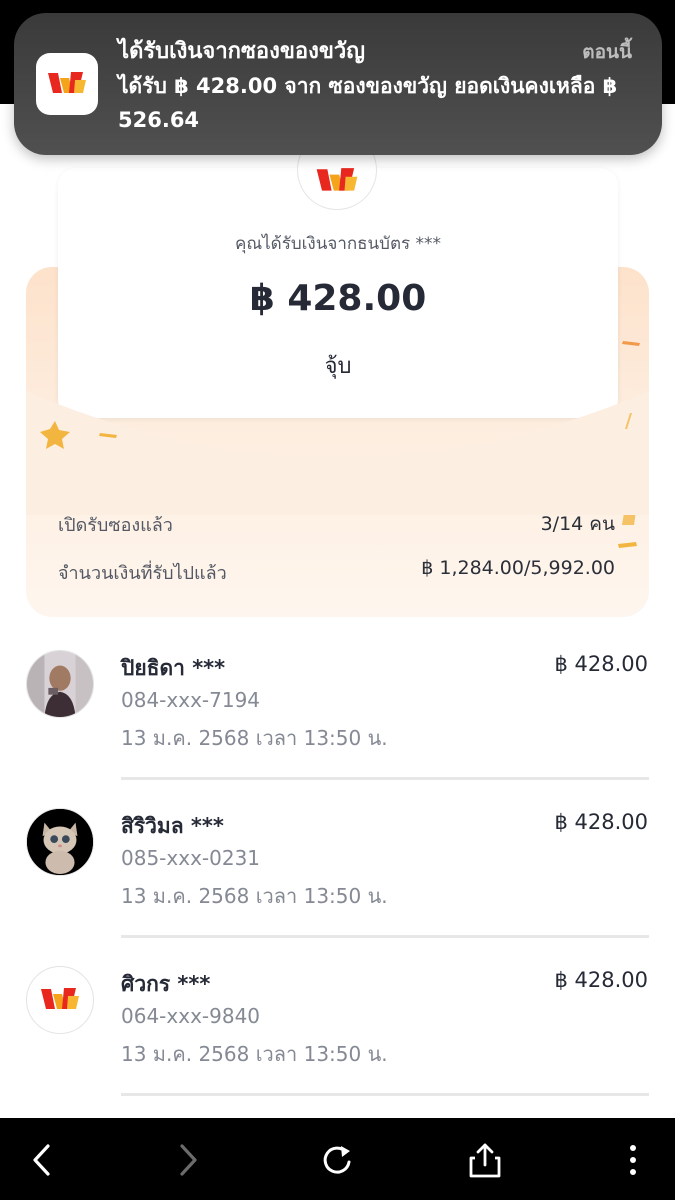 The width and height of the screenshot is (675, 1200). What do you see at coordinates (191, 1016) in the screenshot?
I see `recipient-phone: 064-xxx-9840` at bounding box center [191, 1016].